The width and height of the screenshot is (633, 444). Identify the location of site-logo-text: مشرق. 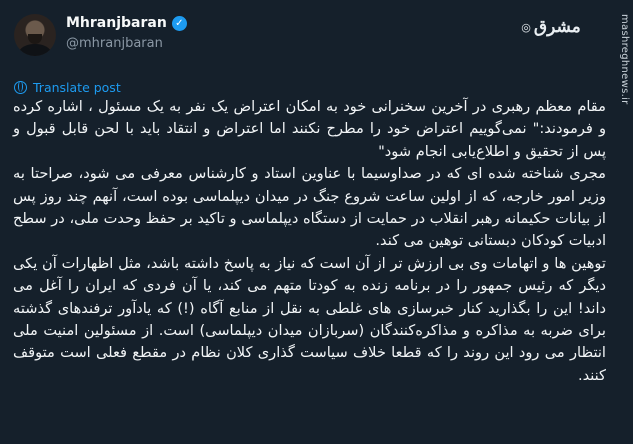
(557, 27).